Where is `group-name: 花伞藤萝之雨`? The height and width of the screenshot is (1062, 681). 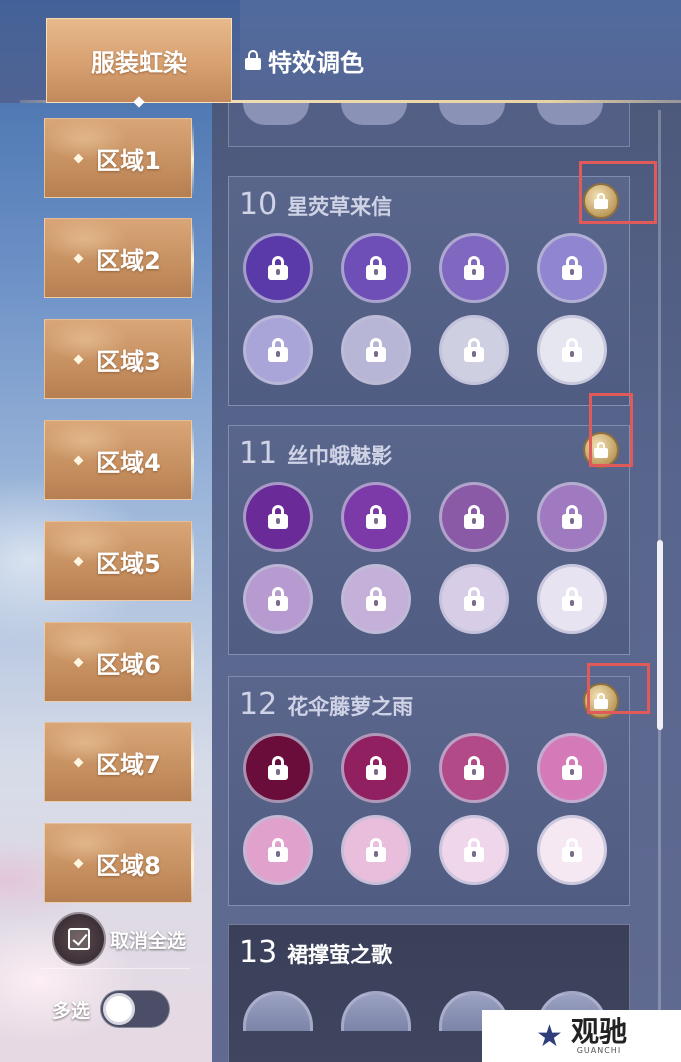
group-name: 花伞藤萝之雨 is located at coordinates (350, 707).